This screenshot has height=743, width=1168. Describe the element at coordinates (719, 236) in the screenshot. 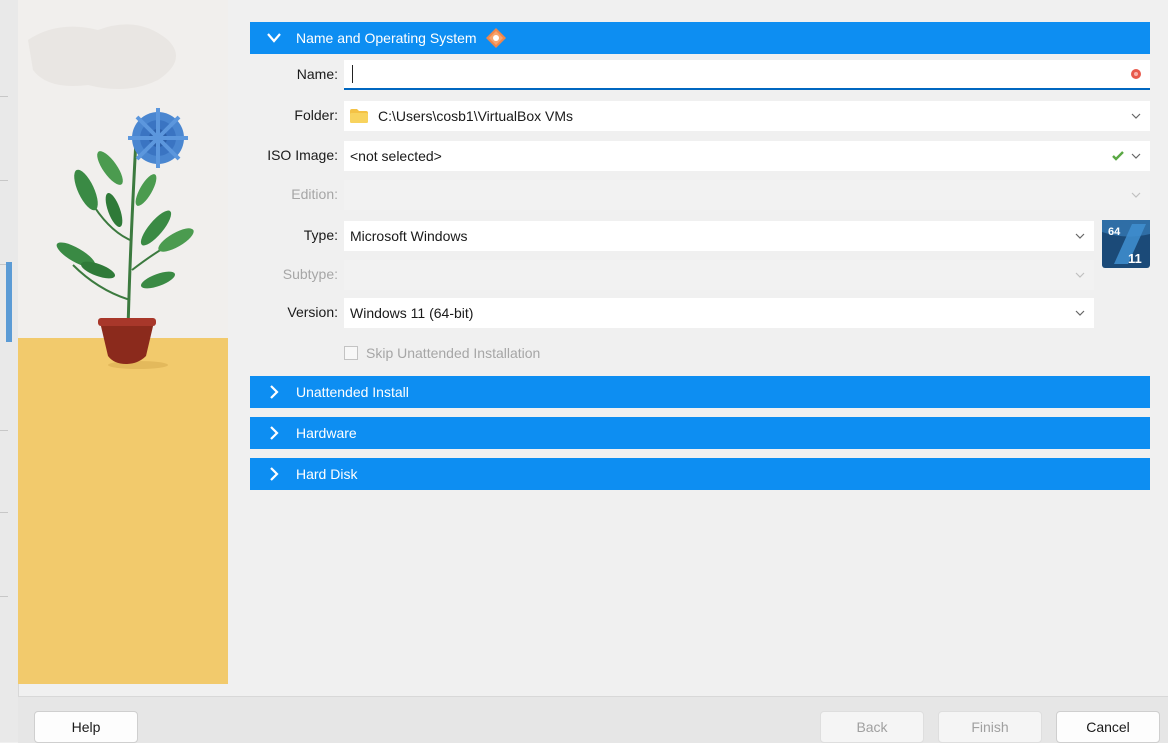

I see `type-select: Microsoft Windows` at that location.